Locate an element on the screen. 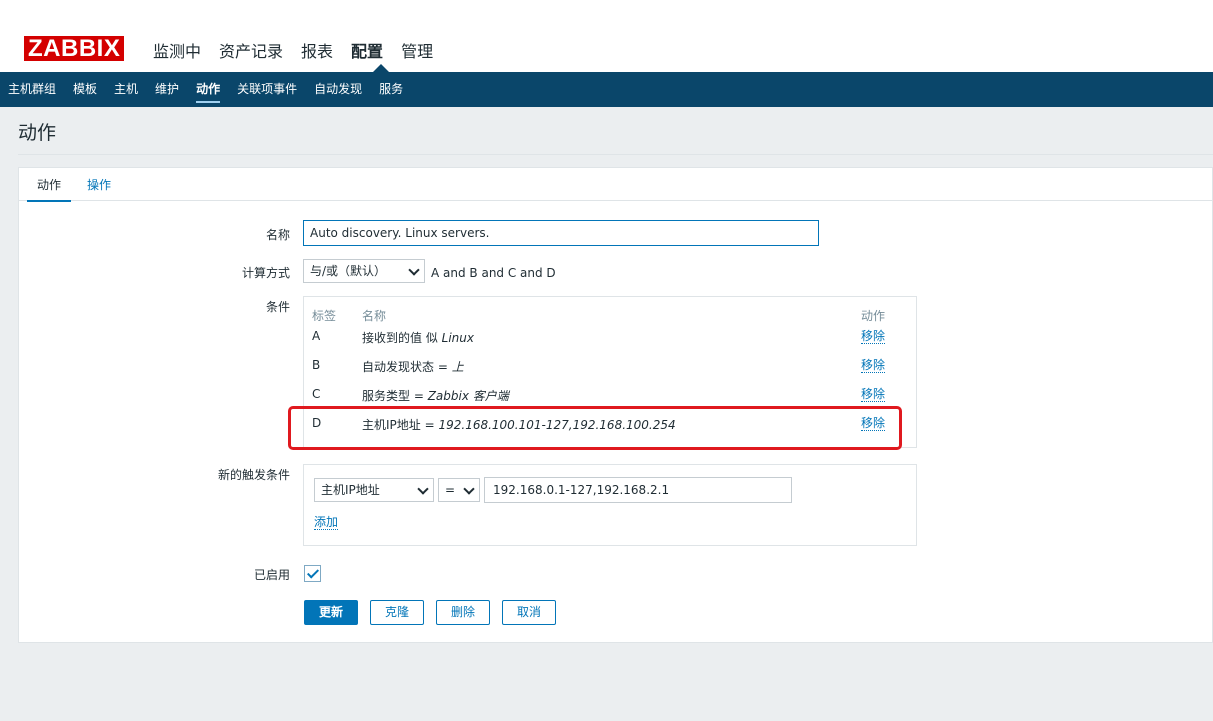  tab-action: 动作 is located at coordinates (49, 189).